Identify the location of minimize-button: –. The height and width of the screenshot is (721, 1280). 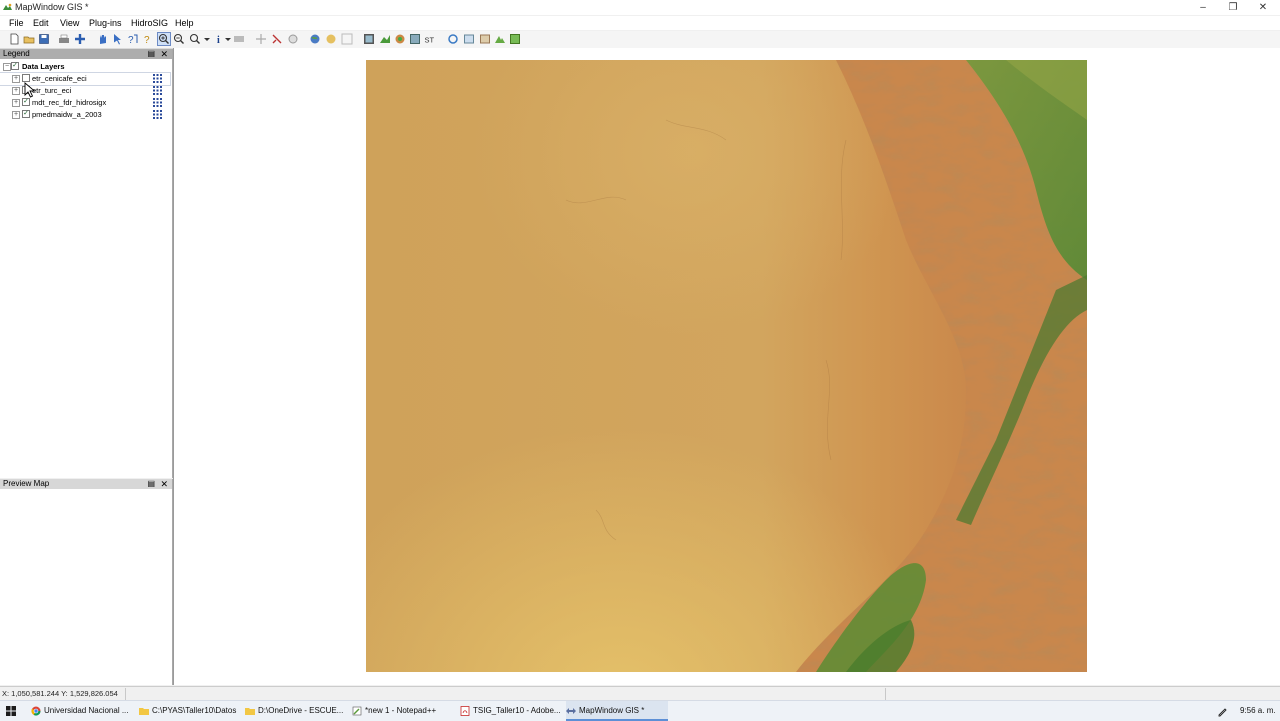
(1203, 7).